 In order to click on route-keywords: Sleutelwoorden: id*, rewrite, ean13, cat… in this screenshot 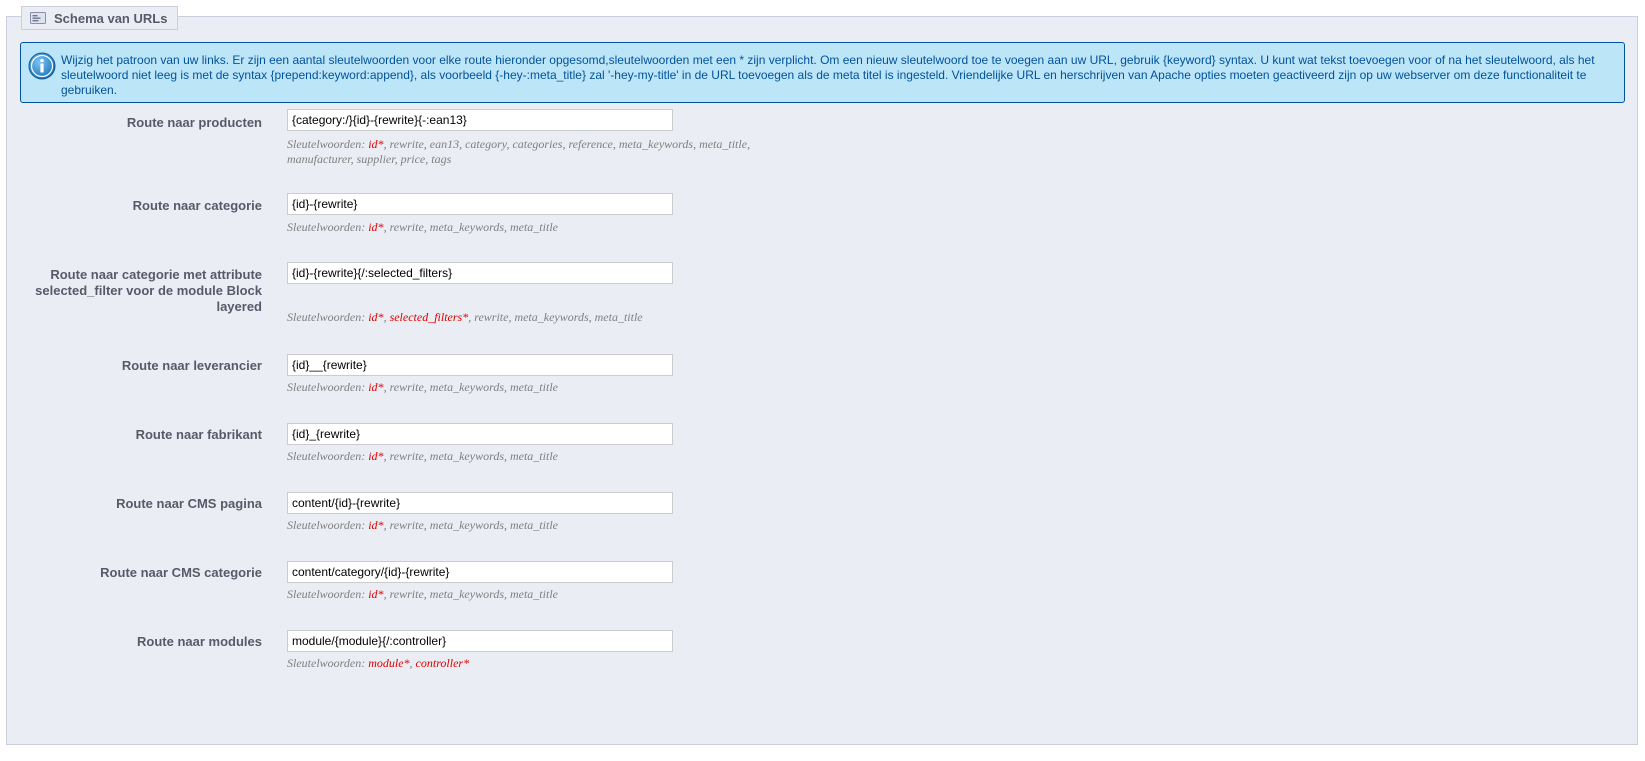, I will do `click(519, 151)`.